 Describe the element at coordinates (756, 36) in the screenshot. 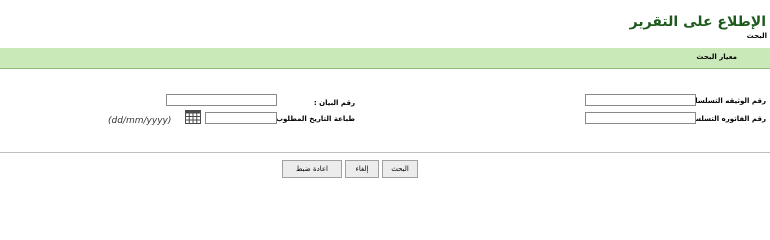

I see `page-subtitle: البحث` at that location.